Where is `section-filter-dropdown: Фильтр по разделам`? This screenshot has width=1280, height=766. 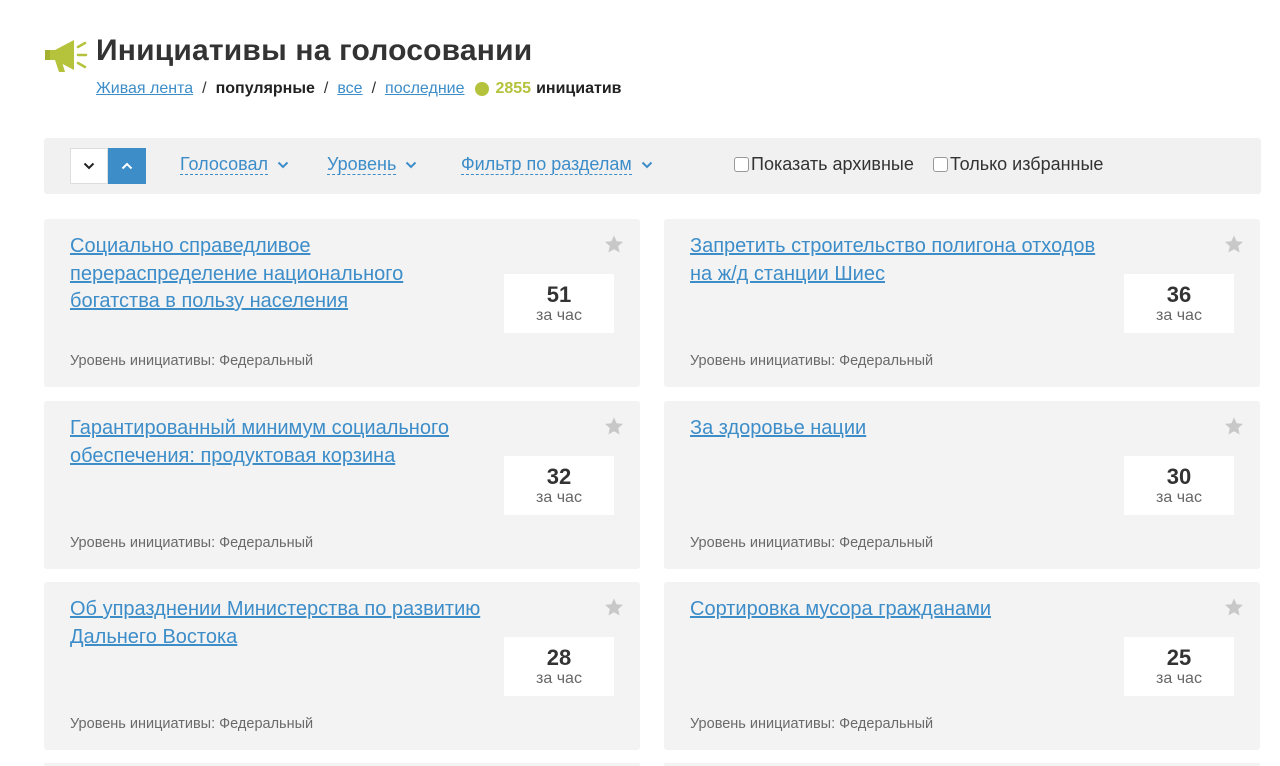 section-filter-dropdown: Фильтр по разделам is located at coordinates (557, 164).